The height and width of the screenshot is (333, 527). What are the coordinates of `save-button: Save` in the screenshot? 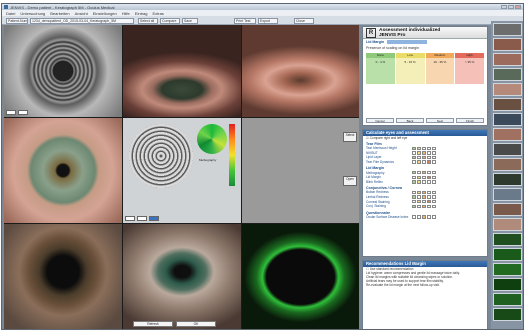 It's located at (190, 21).